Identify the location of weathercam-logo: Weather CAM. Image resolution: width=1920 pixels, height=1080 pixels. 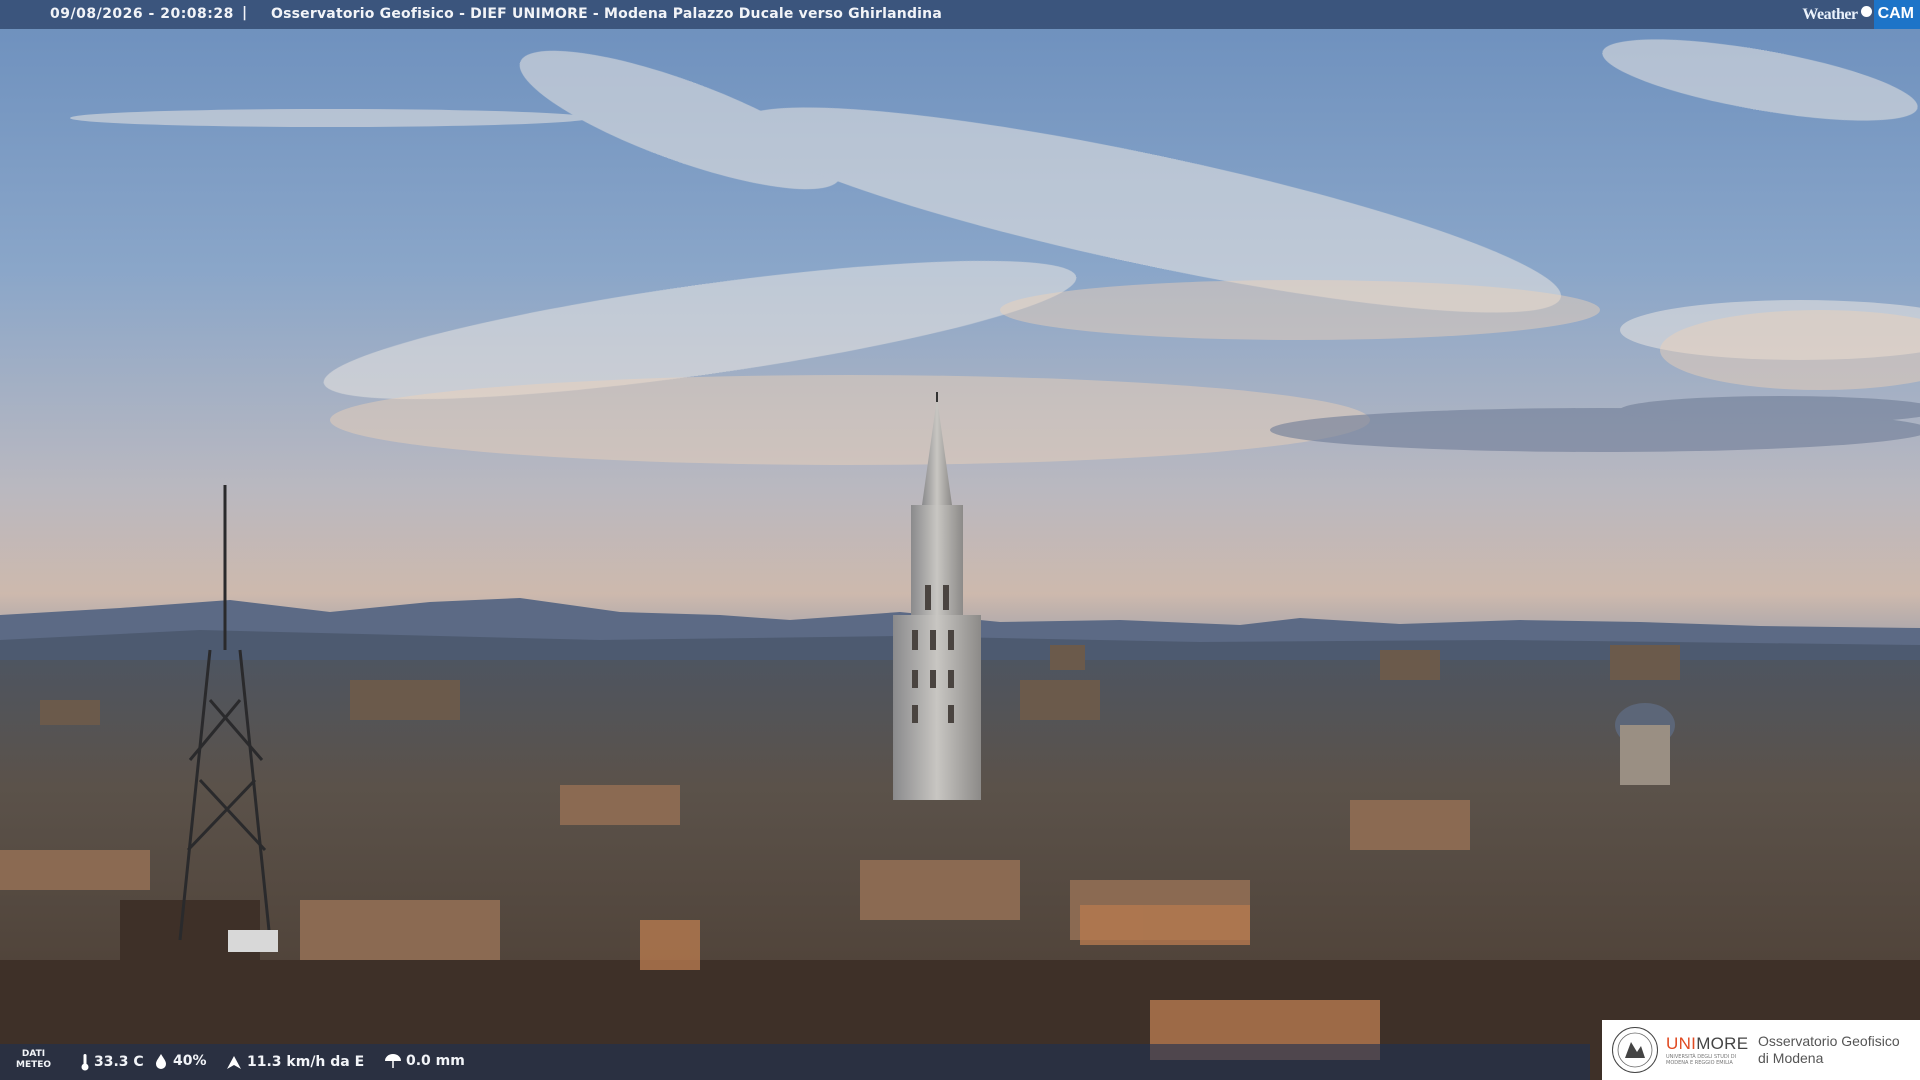
(1861, 14).